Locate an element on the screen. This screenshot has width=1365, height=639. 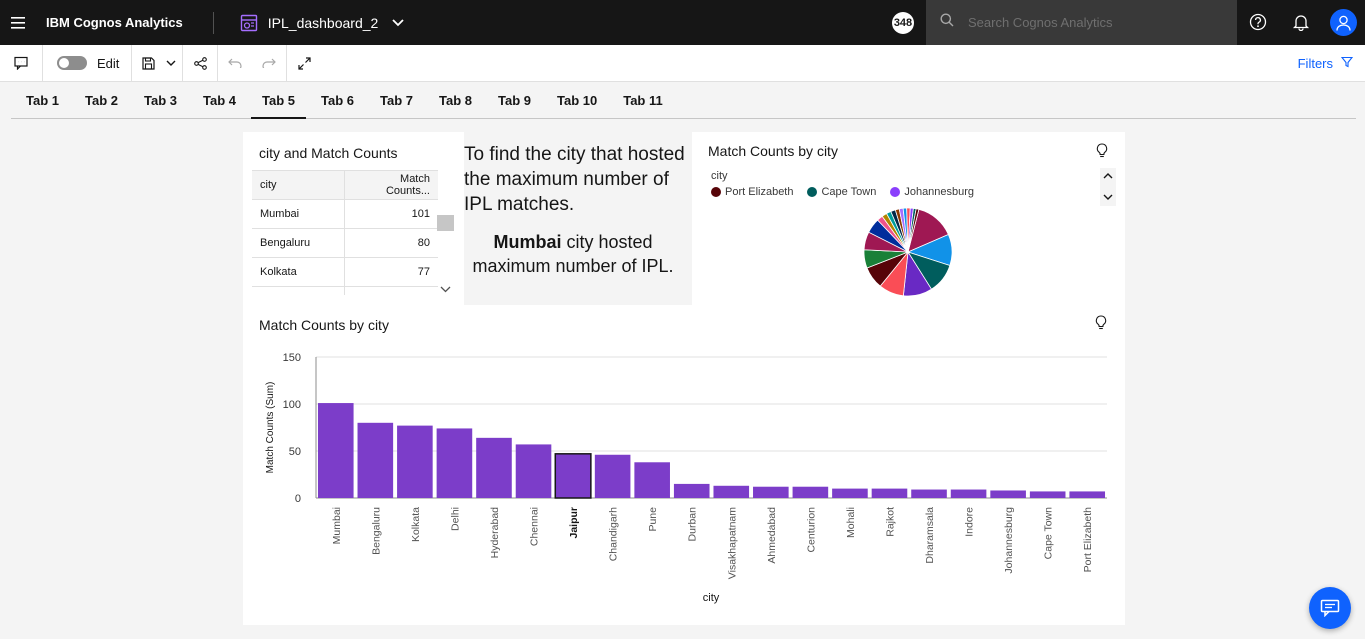
bar-durban is located at coordinates (691, 490).